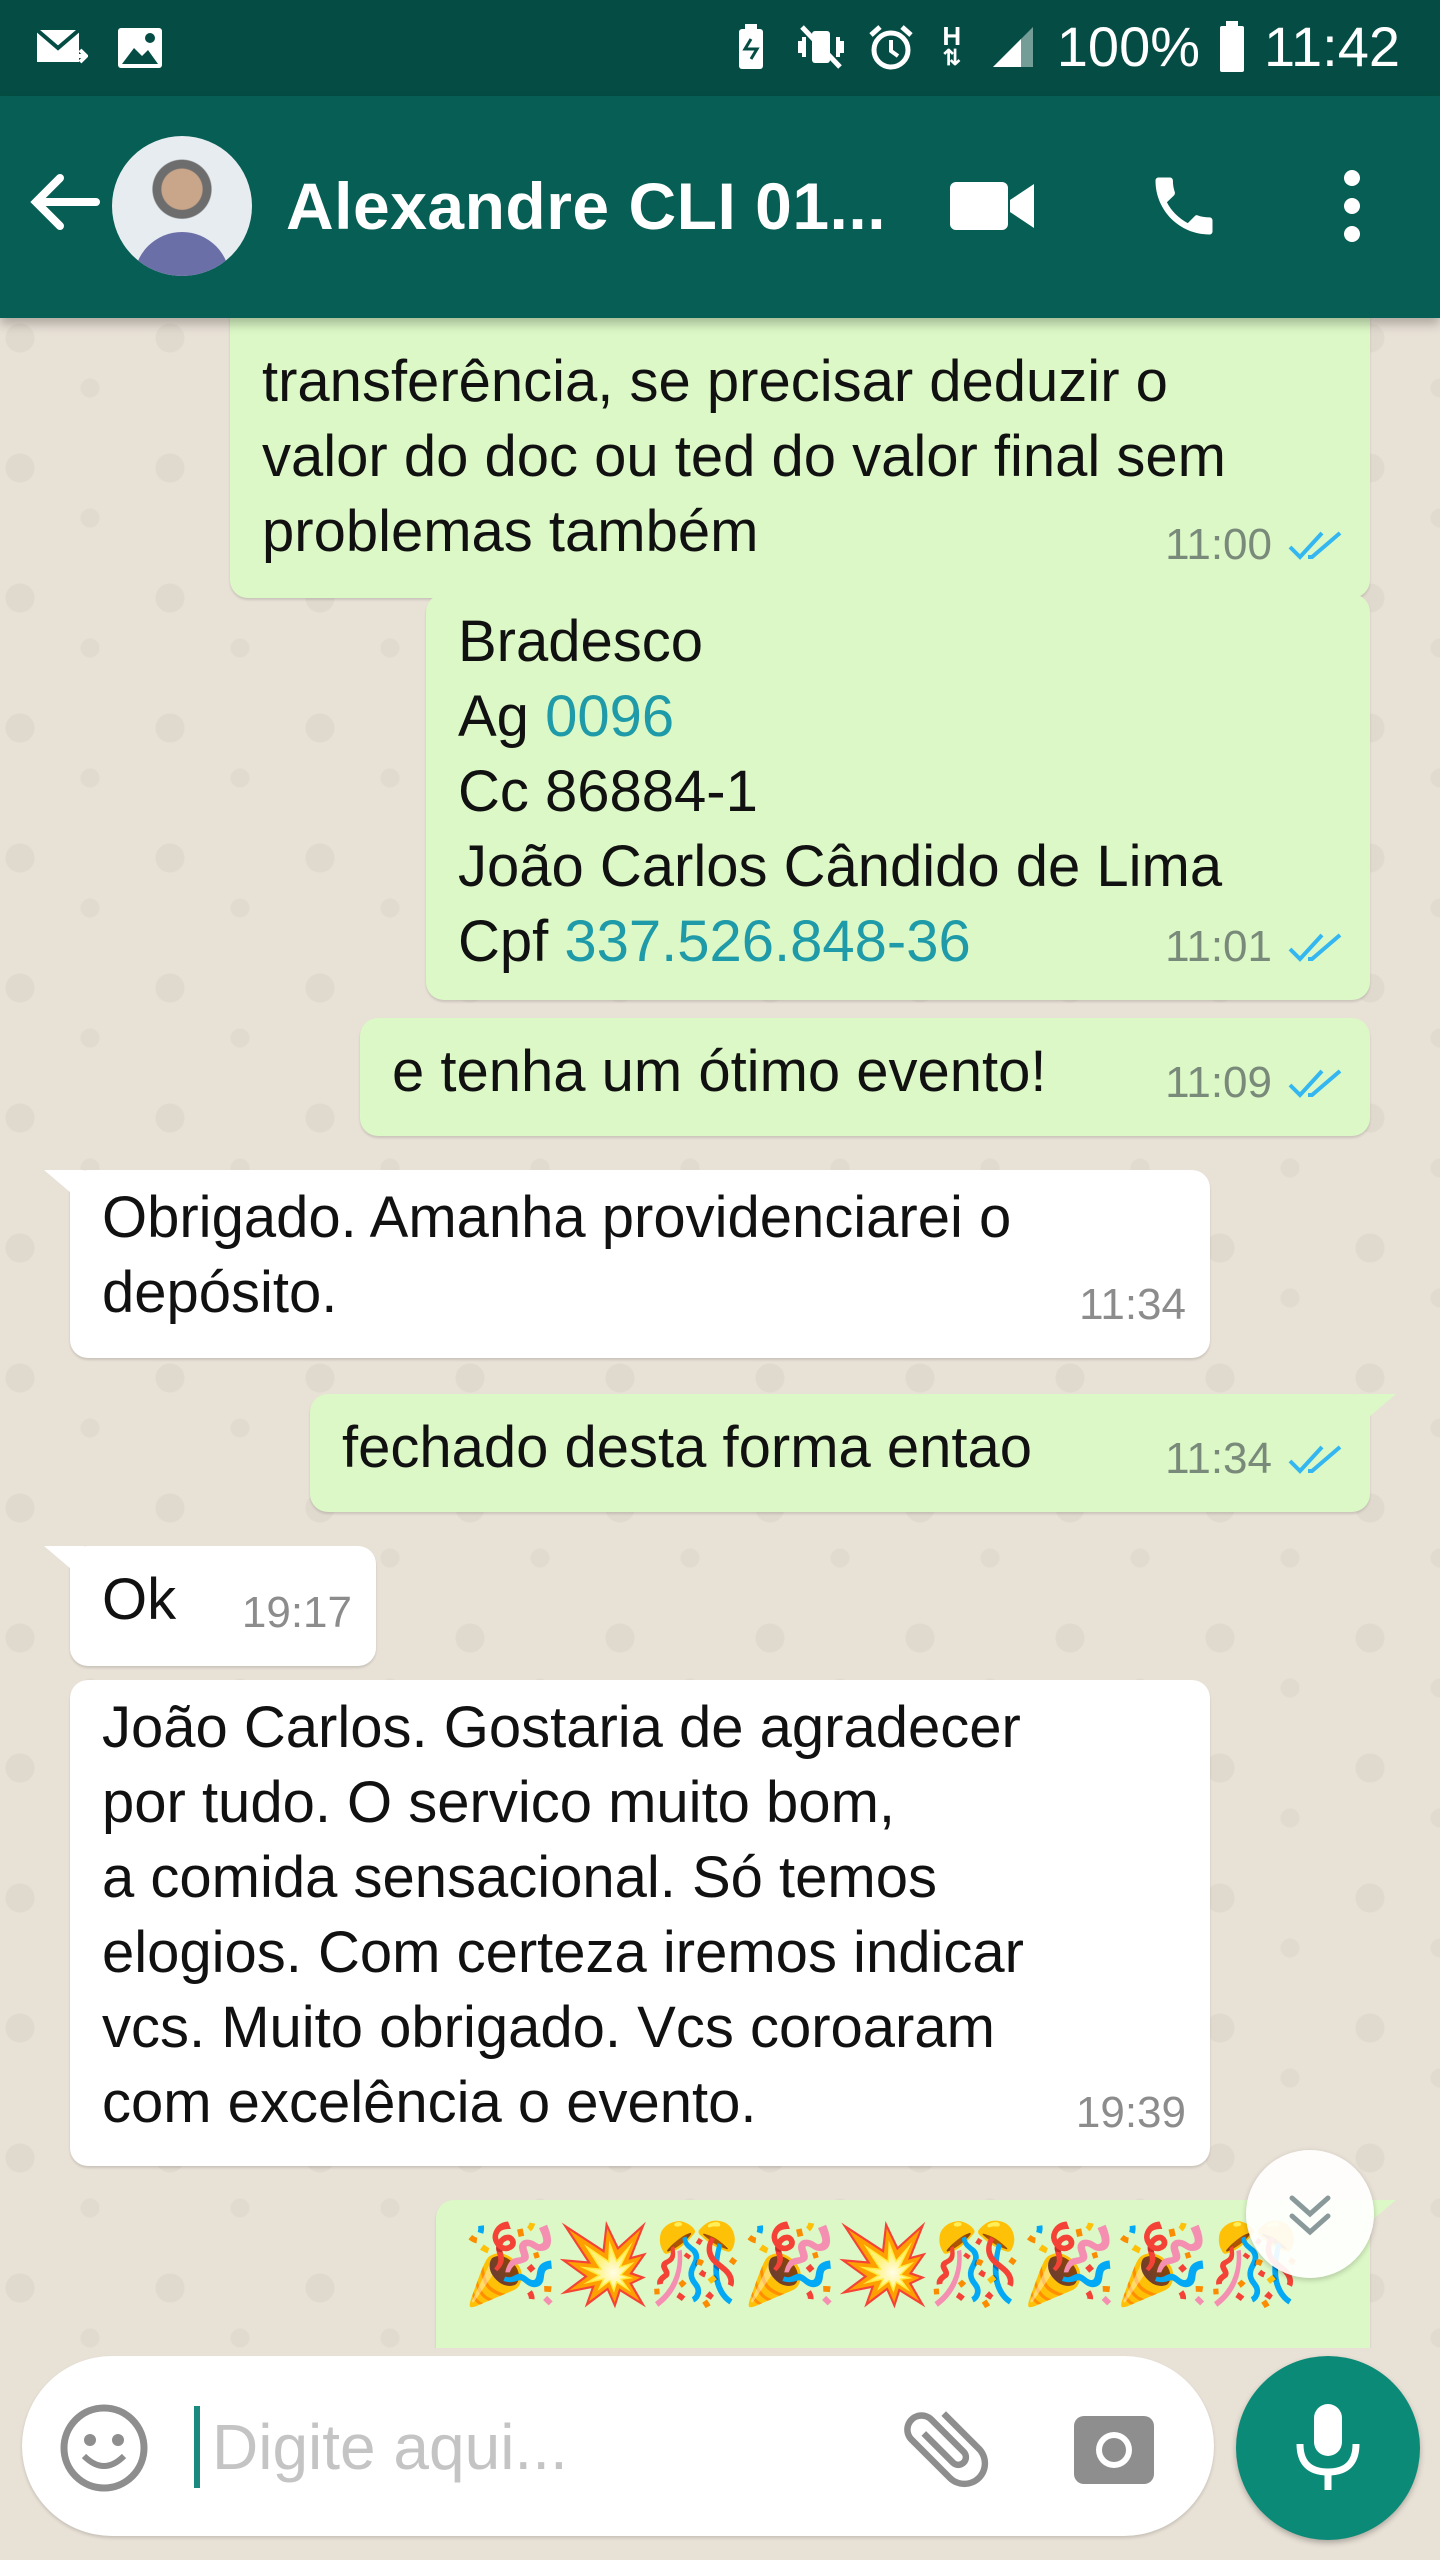  I want to click on message-bubble-incoming: Ok 19:17, so click(210, 1606).